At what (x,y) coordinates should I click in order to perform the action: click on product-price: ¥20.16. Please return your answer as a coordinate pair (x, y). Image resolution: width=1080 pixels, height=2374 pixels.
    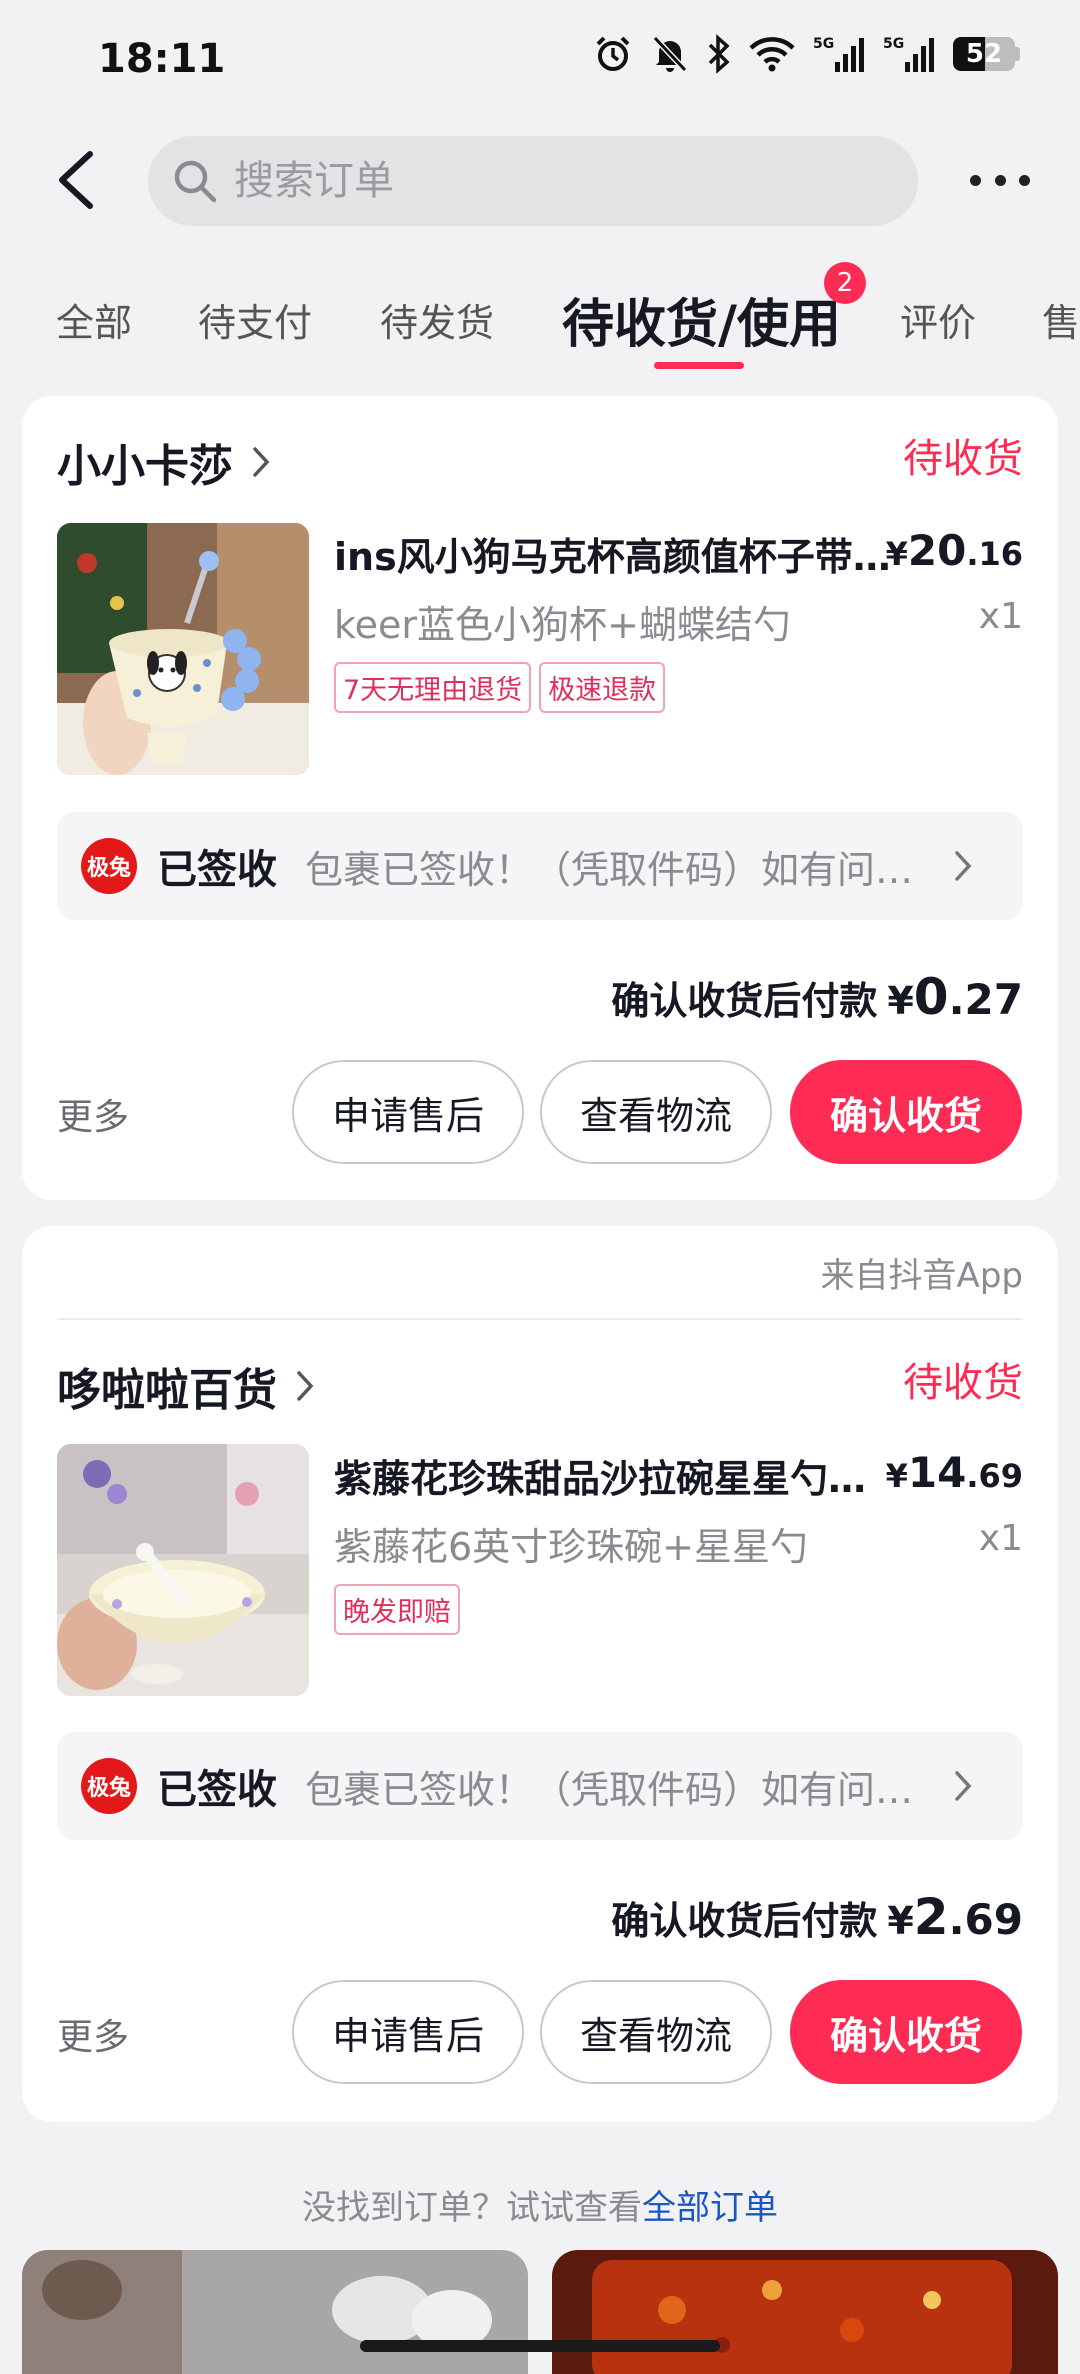
    Looking at the image, I should click on (954, 550).